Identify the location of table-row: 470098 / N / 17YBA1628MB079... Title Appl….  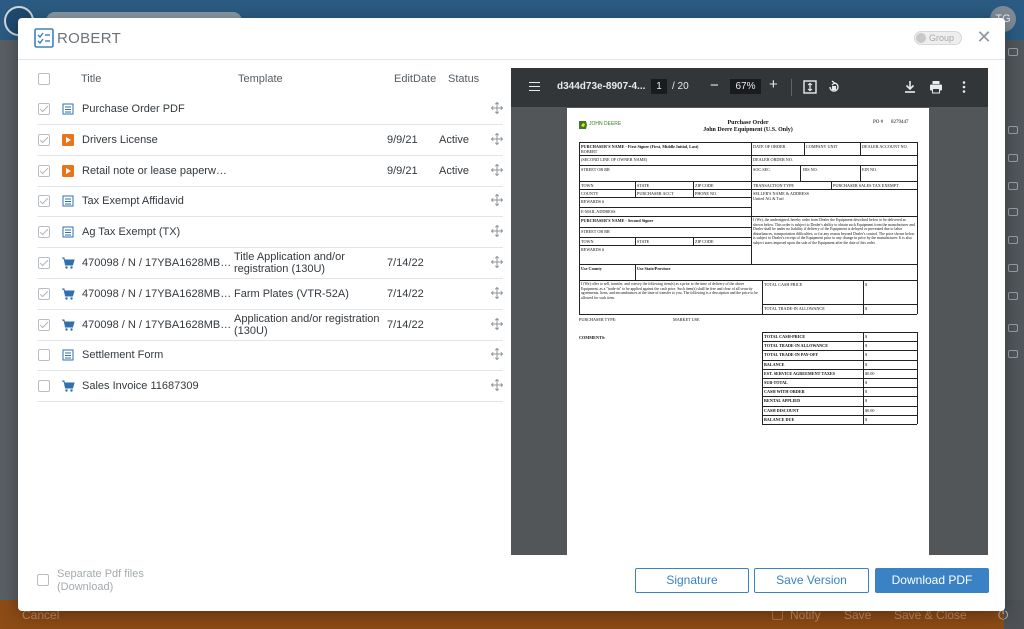
(270, 263).